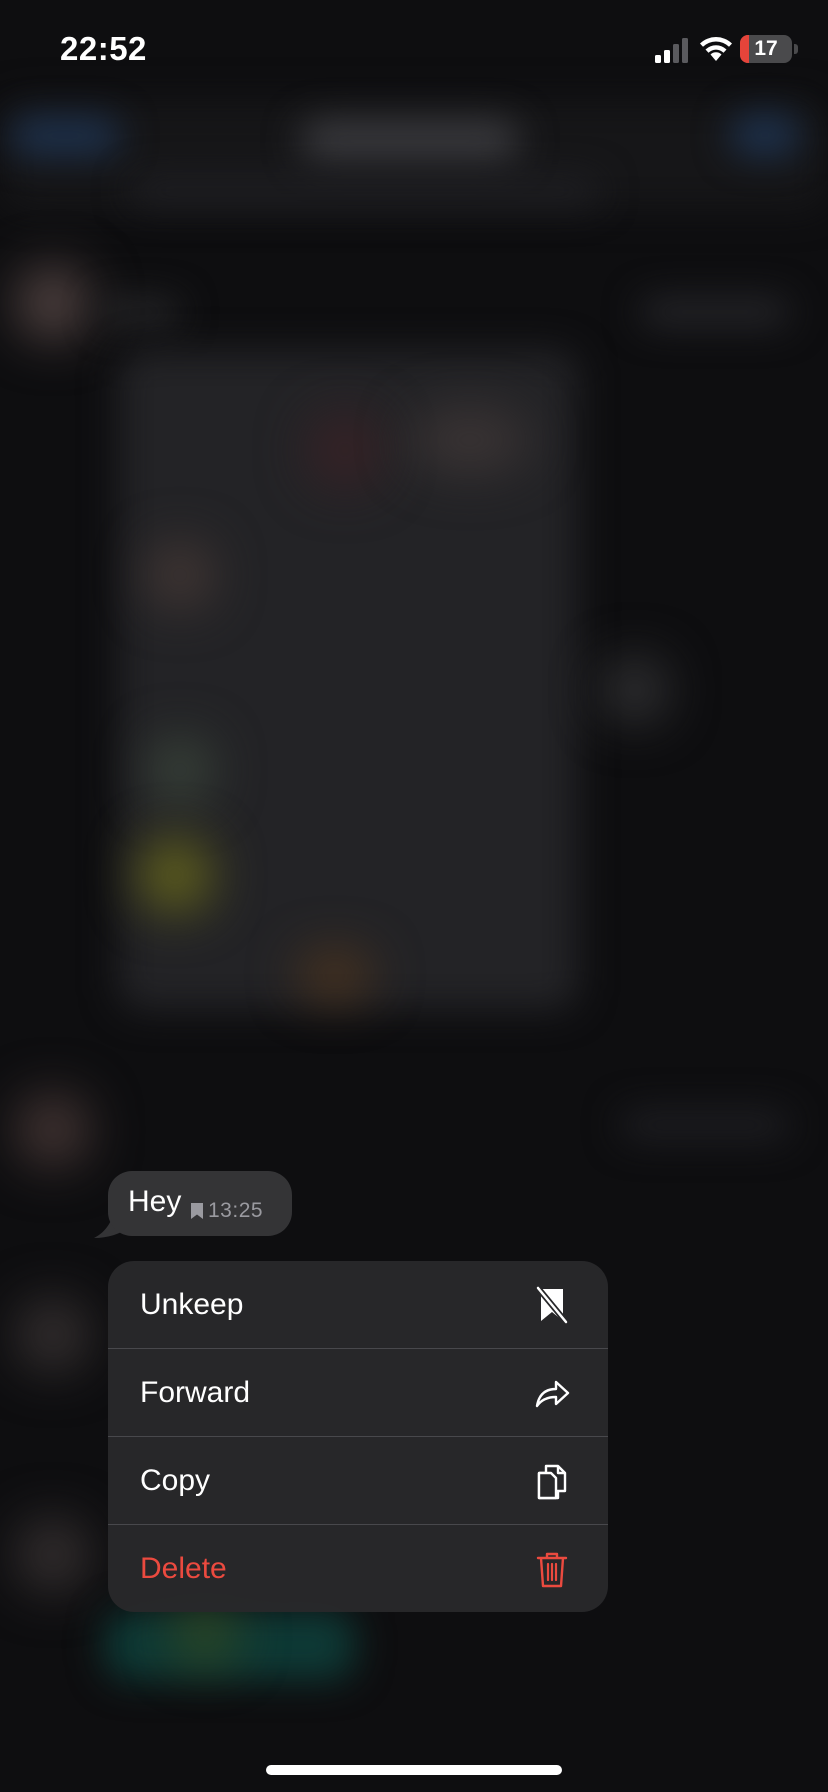  I want to click on wifi-icon, so click(716, 49).